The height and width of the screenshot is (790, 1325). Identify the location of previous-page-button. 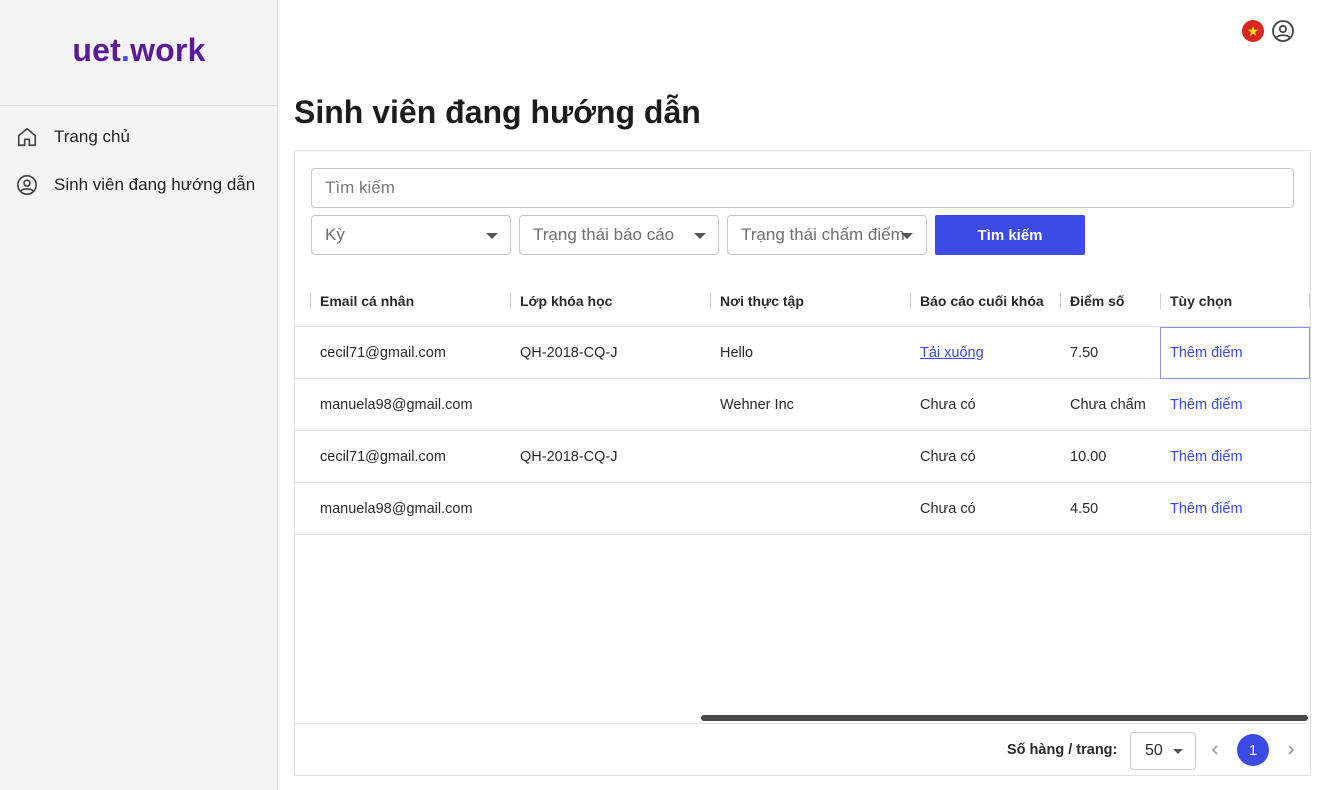
(1215, 750).